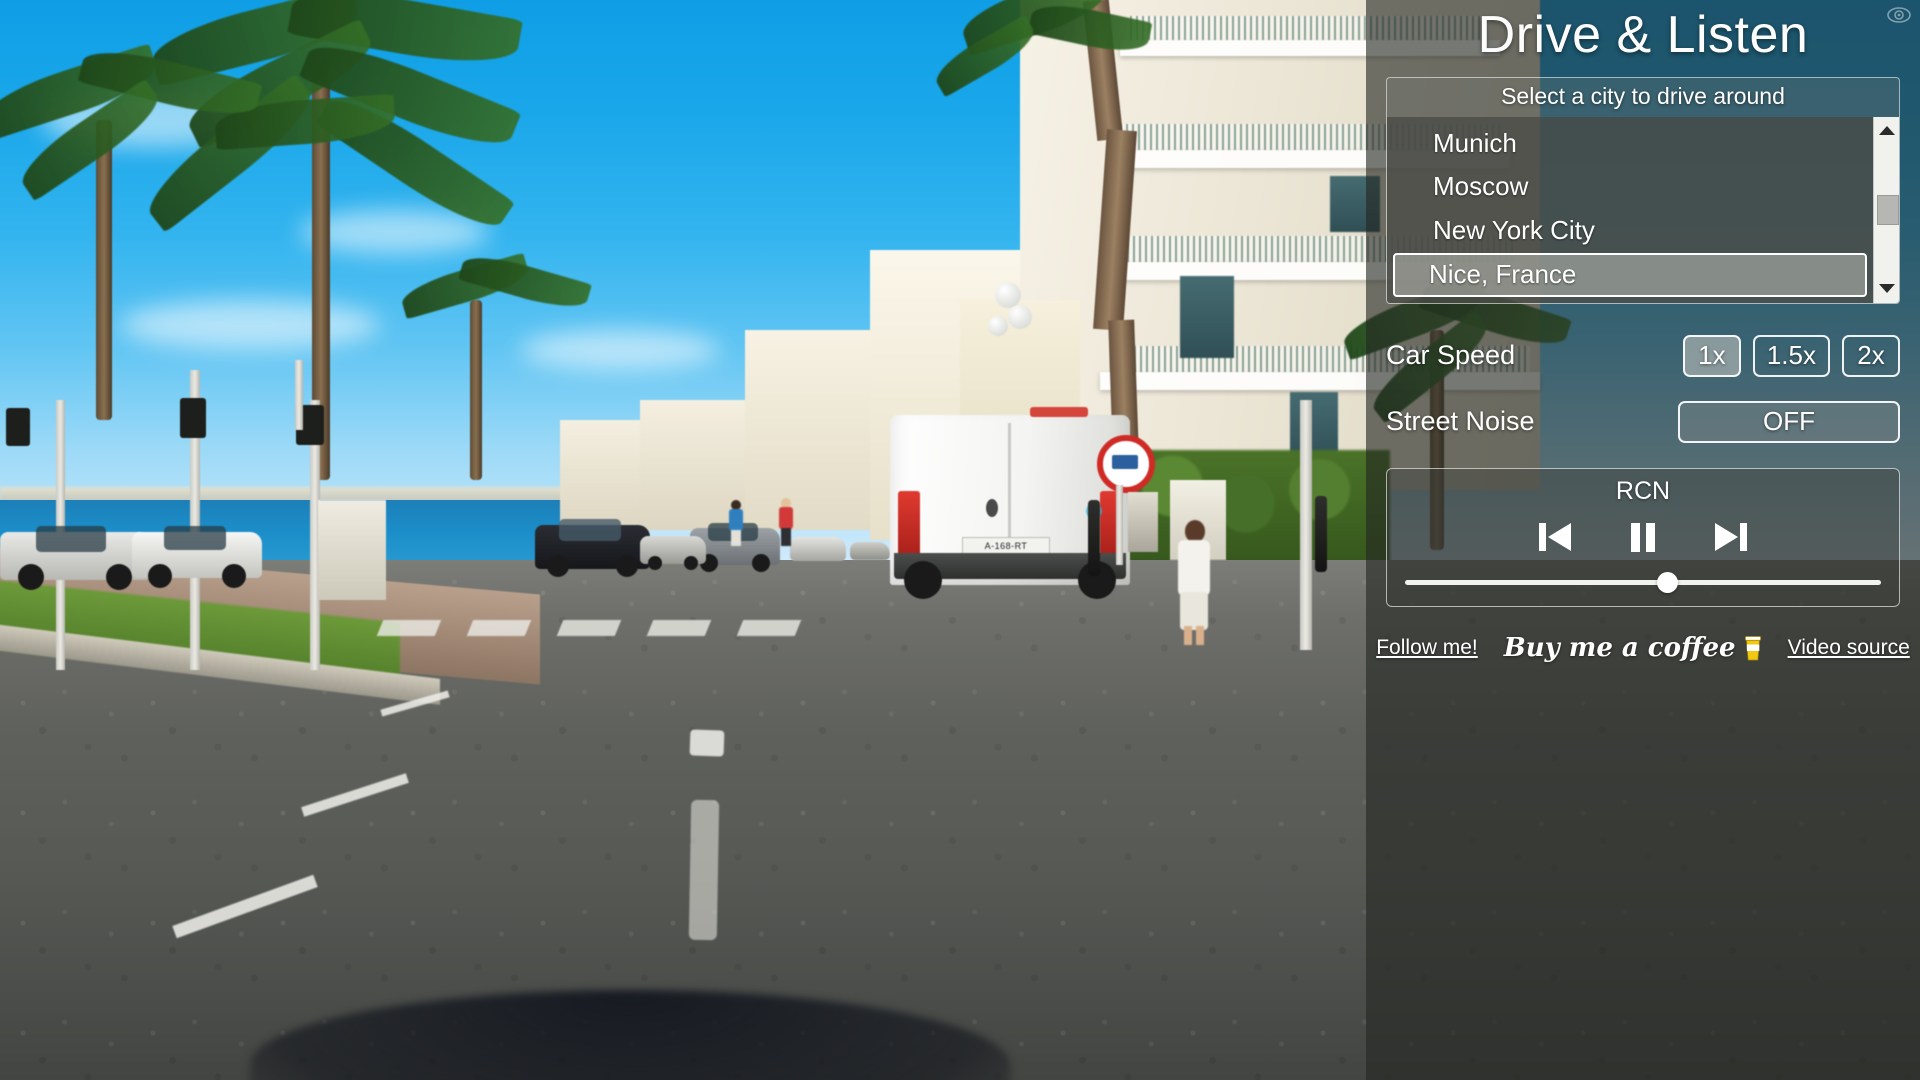 The width and height of the screenshot is (1920, 1080). I want to click on window, so click(1207, 317).